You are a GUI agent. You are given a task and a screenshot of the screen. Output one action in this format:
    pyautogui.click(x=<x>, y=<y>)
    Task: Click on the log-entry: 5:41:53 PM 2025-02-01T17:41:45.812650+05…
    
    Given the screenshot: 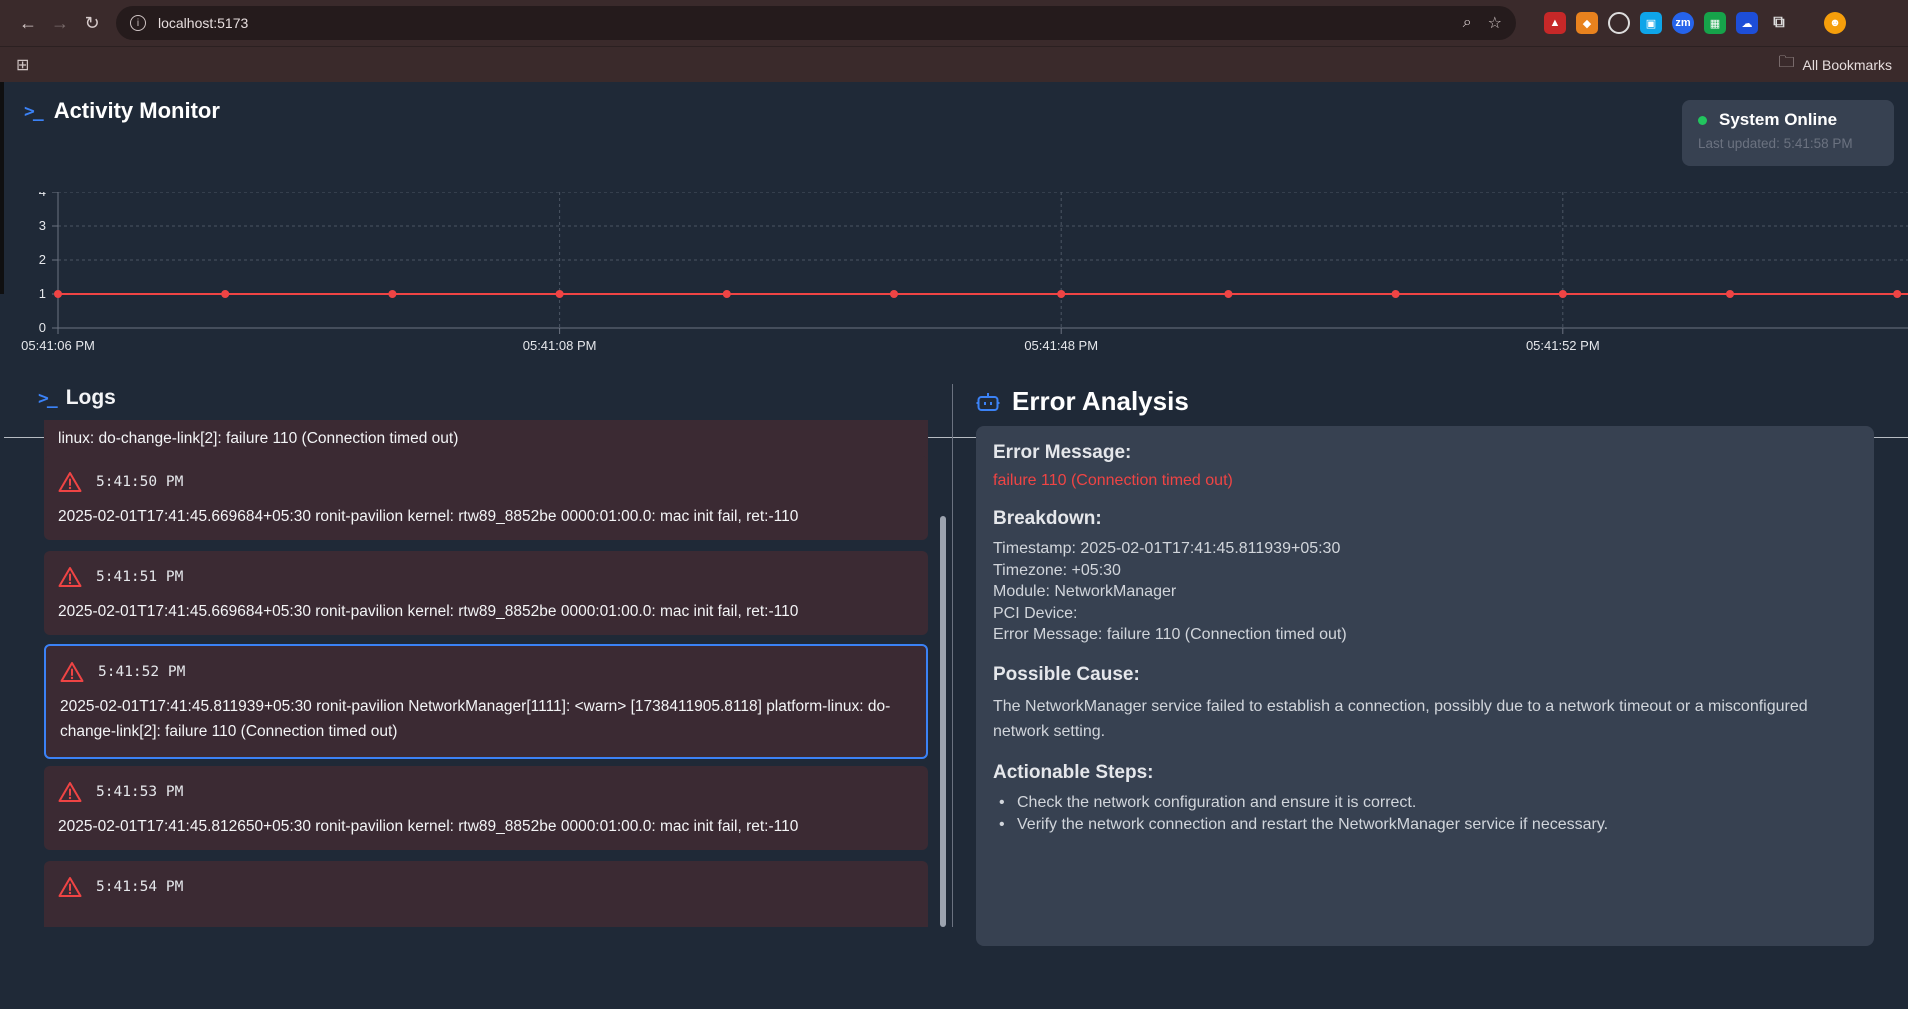 What is the action you would take?
    pyautogui.click(x=486, y=808)
    